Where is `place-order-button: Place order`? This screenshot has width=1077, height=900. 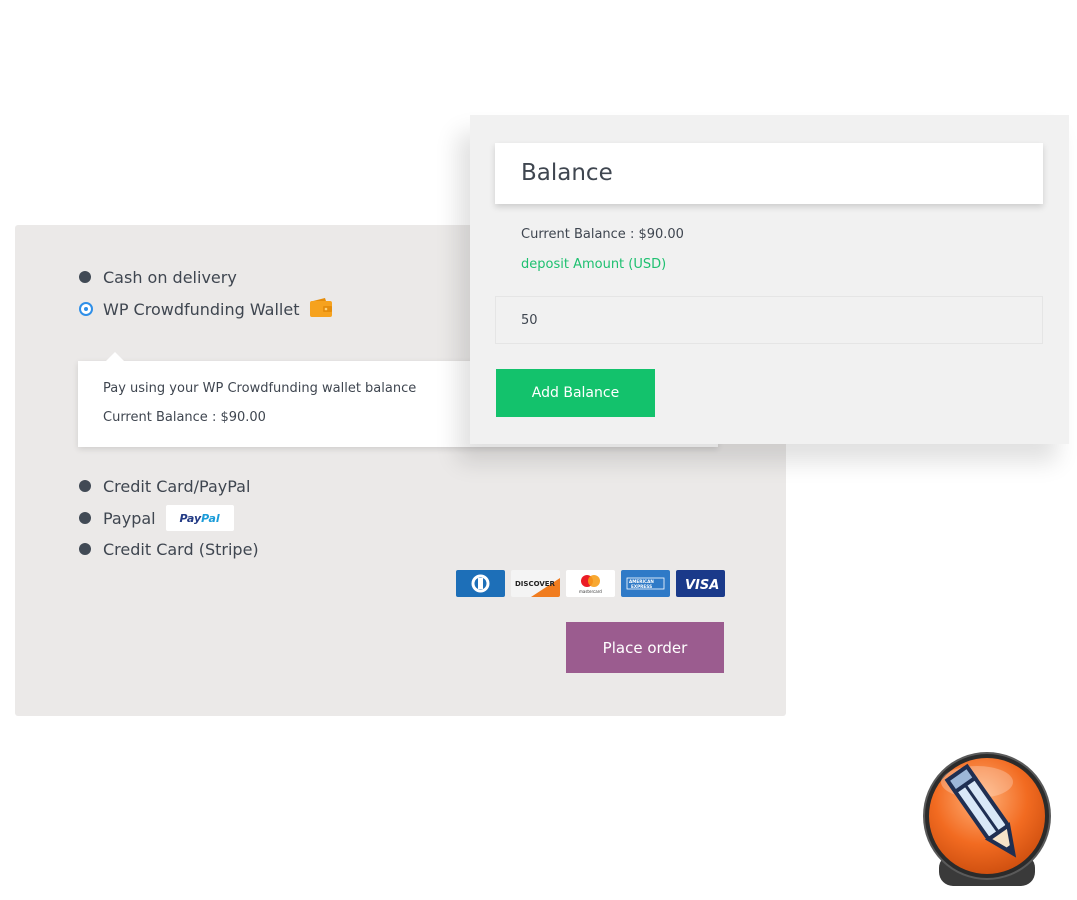
place-order-button: Place order is located at coordinates (645, 647).